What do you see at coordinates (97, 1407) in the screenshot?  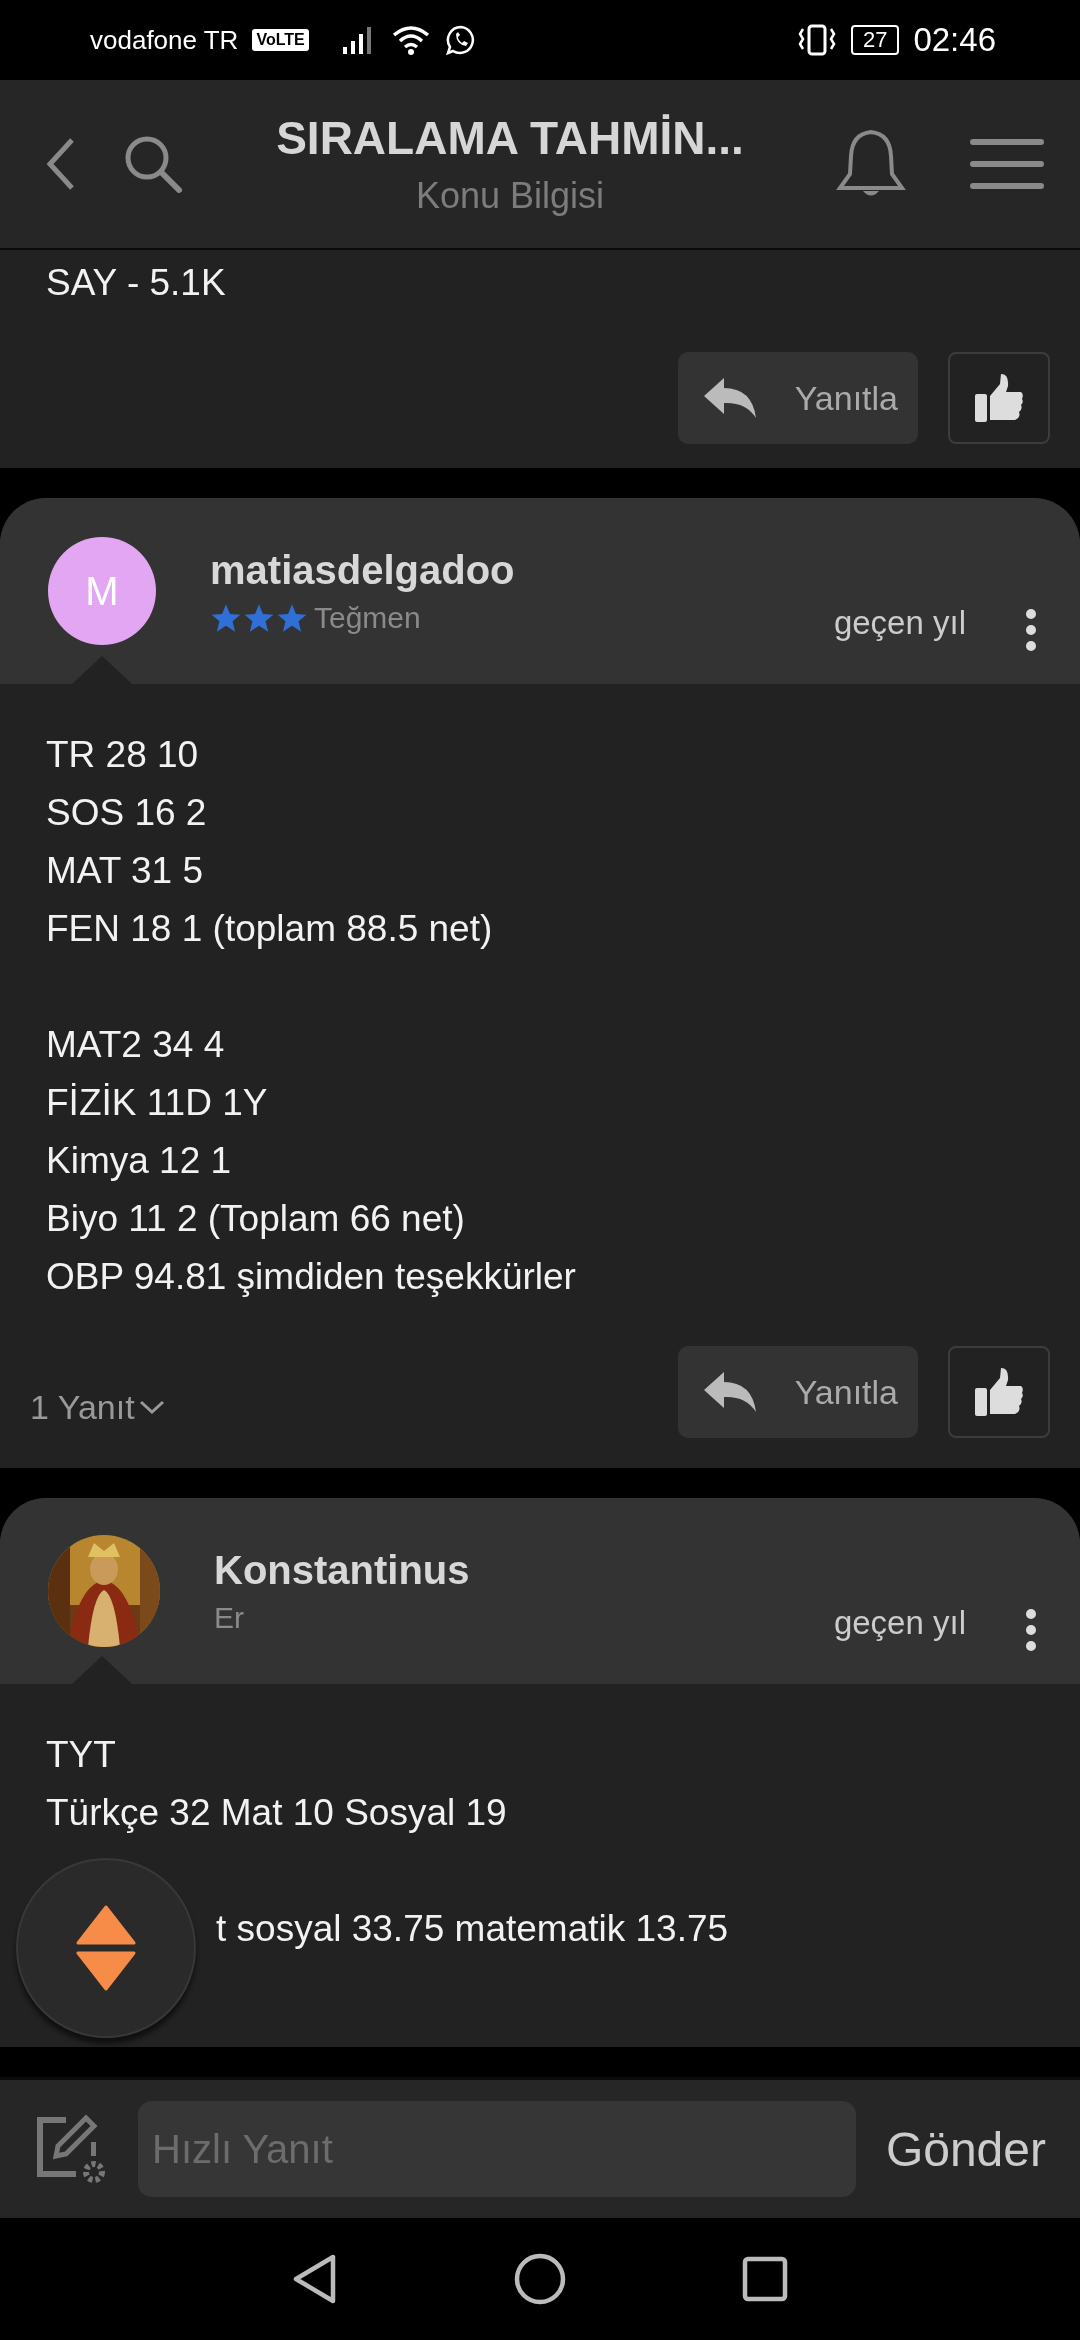 I see `replies-toggle: 1 Yanıt` at bounding box center [97, 1407].